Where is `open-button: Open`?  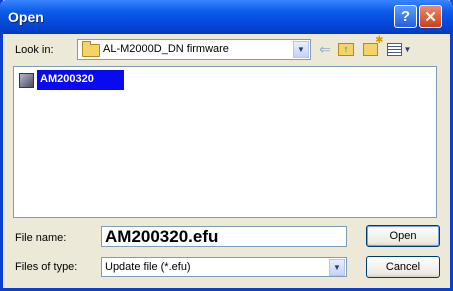 open-button: Open is located at coordinates (403, 236).